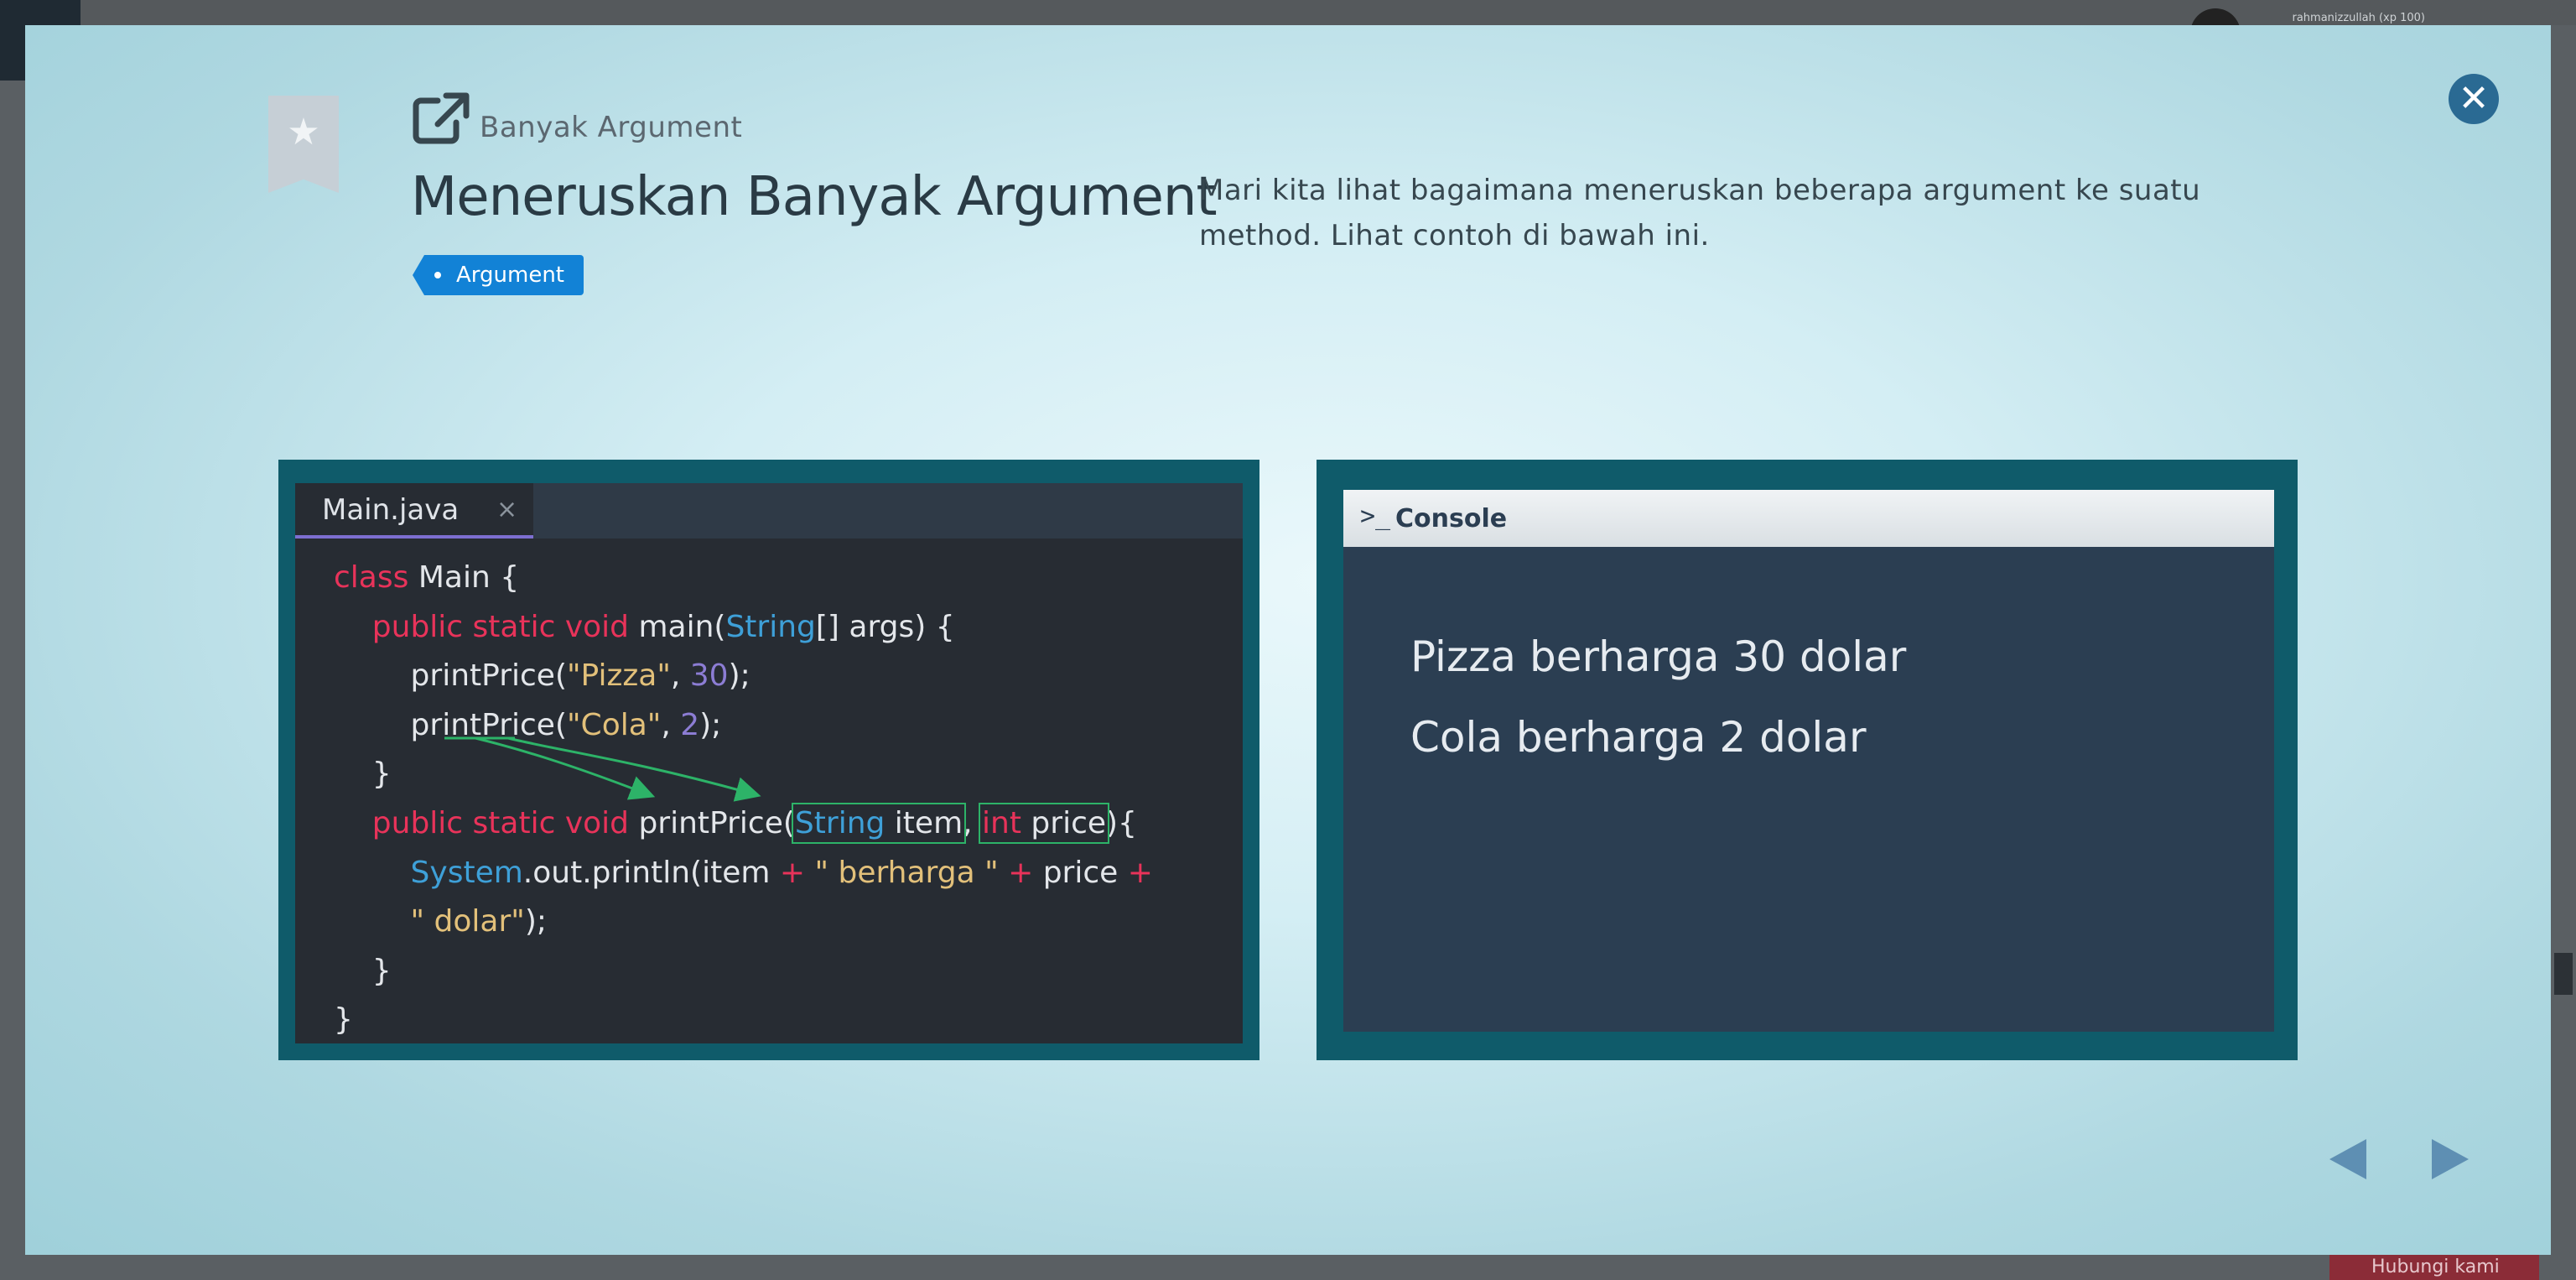 This screenshot has height=1280, width=2576. I want to click on tag-label: Argument, so click(510, 275).